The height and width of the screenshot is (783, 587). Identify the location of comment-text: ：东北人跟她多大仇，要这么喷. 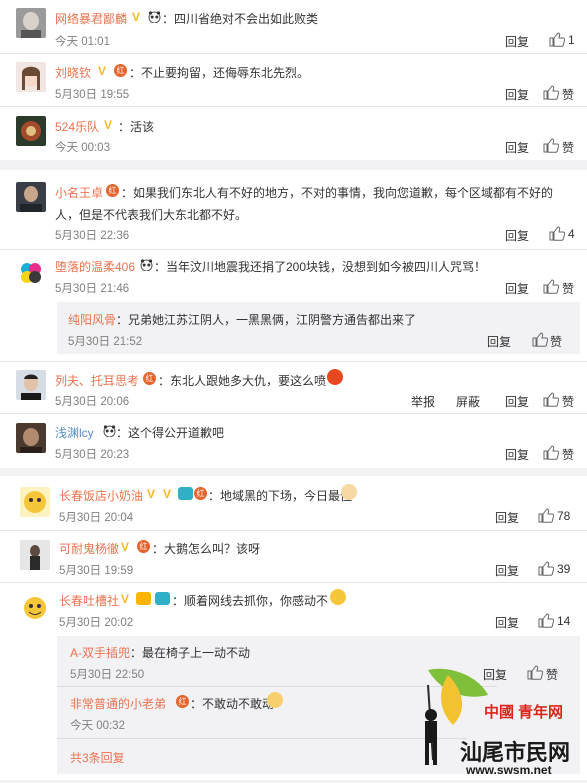
(242, 381).